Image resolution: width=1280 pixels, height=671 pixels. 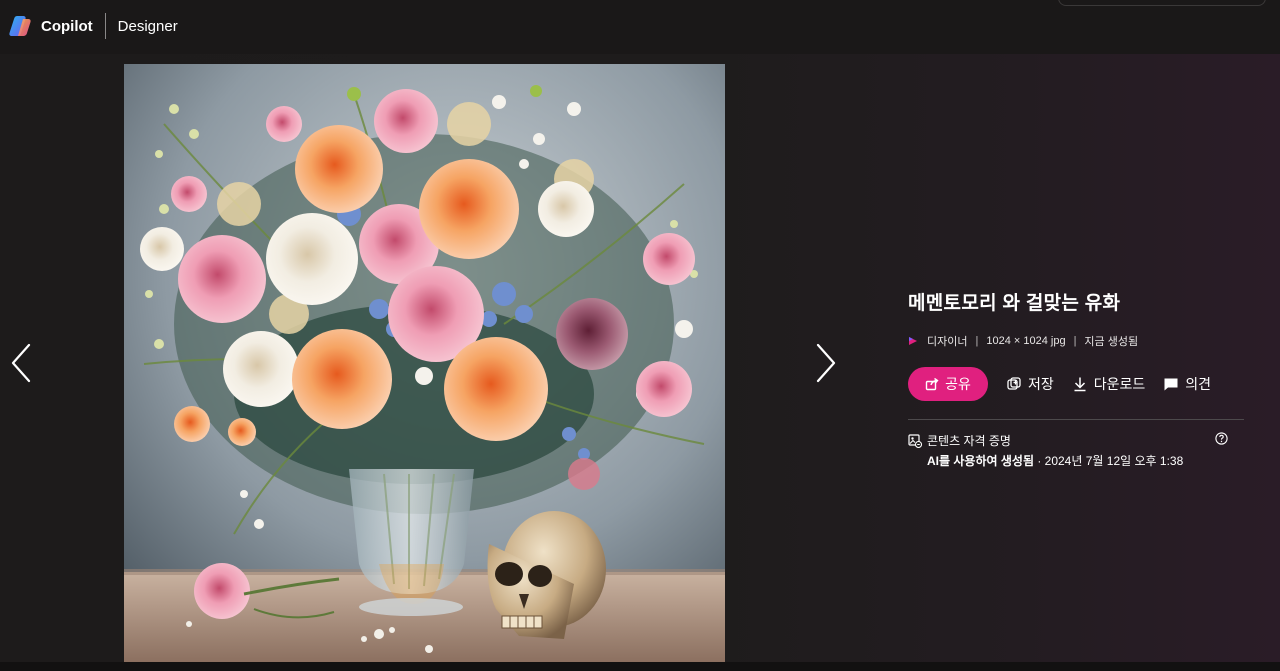 I want to click on image-meta: 디자이너 | 1024 × 1024 jpg | 지금 생성됨, so click(x=1076, y=341).